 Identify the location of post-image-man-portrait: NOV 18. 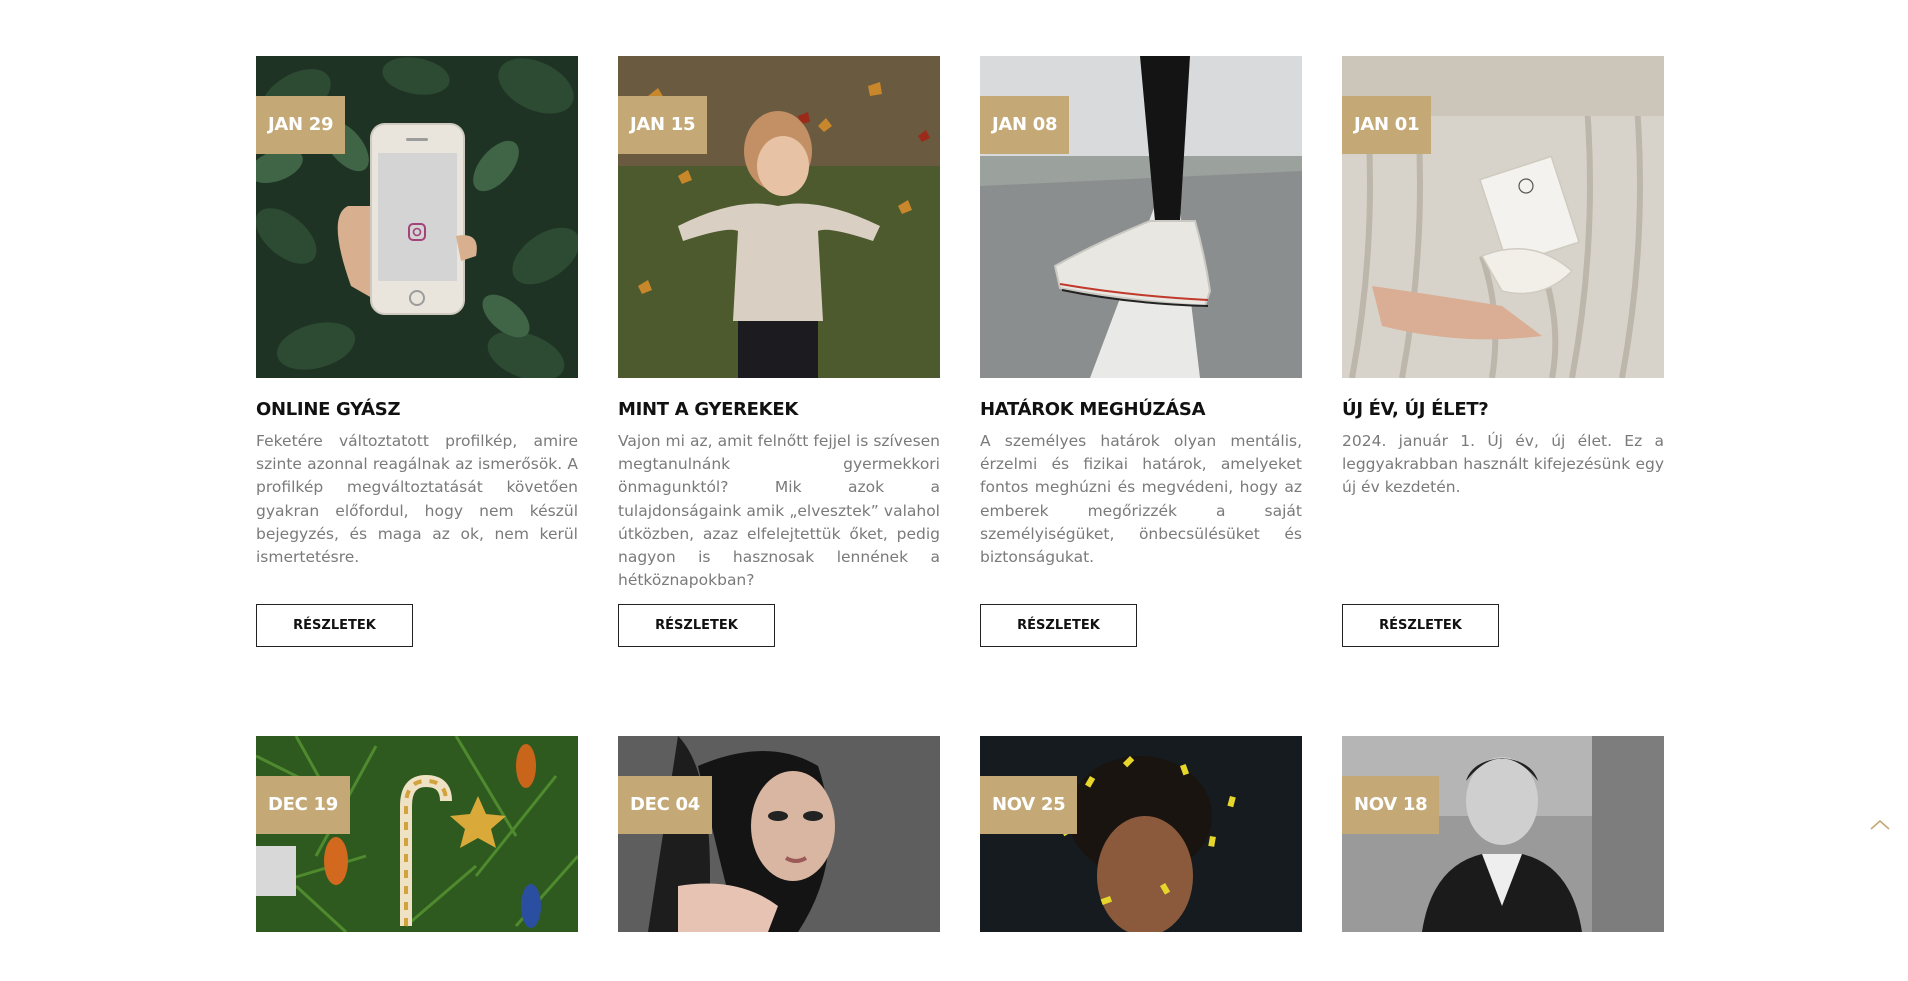
(1503, 834).